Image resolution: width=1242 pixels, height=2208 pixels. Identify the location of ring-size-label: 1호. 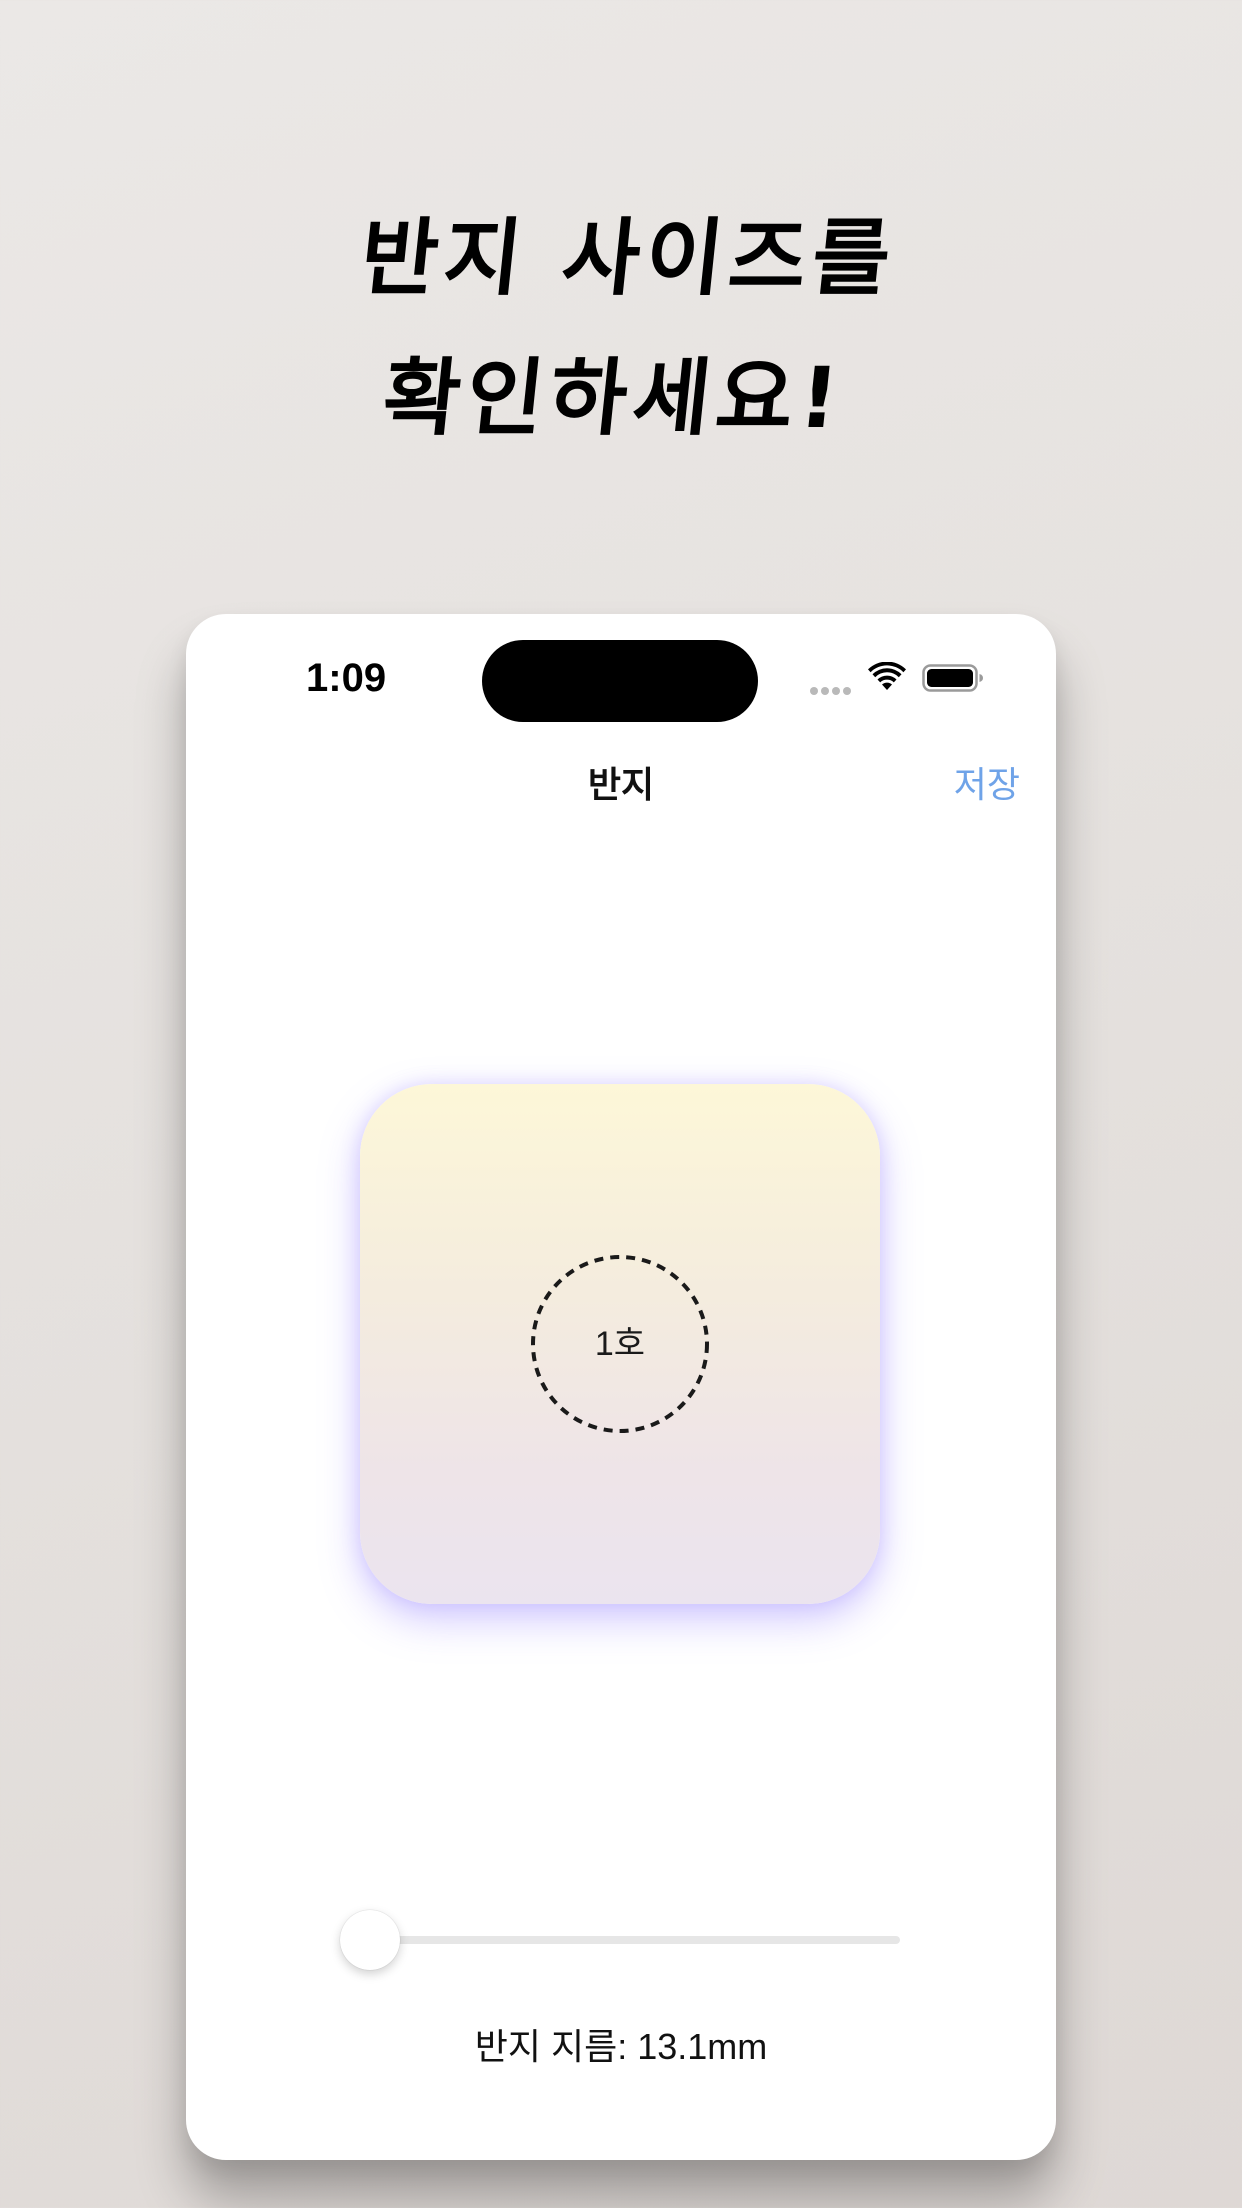
(620, 1344).